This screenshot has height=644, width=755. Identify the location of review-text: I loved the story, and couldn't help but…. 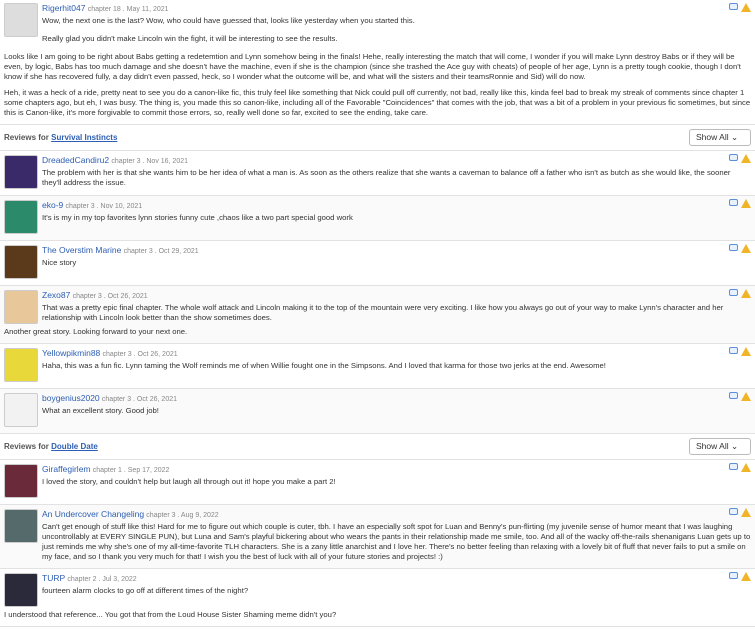
(189, 481).